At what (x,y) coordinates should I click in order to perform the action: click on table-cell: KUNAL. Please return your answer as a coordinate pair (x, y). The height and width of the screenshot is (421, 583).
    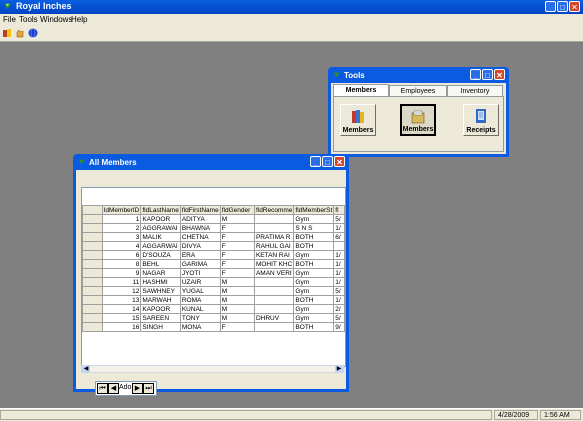
    Looking at the image, I should click on (200, 309).